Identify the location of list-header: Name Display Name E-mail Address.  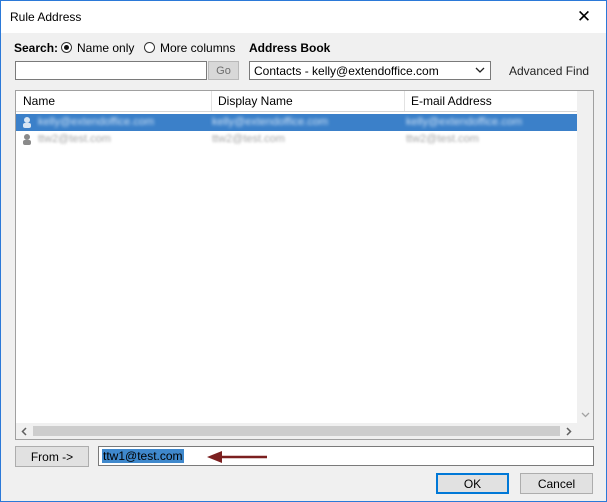
(296, 101).